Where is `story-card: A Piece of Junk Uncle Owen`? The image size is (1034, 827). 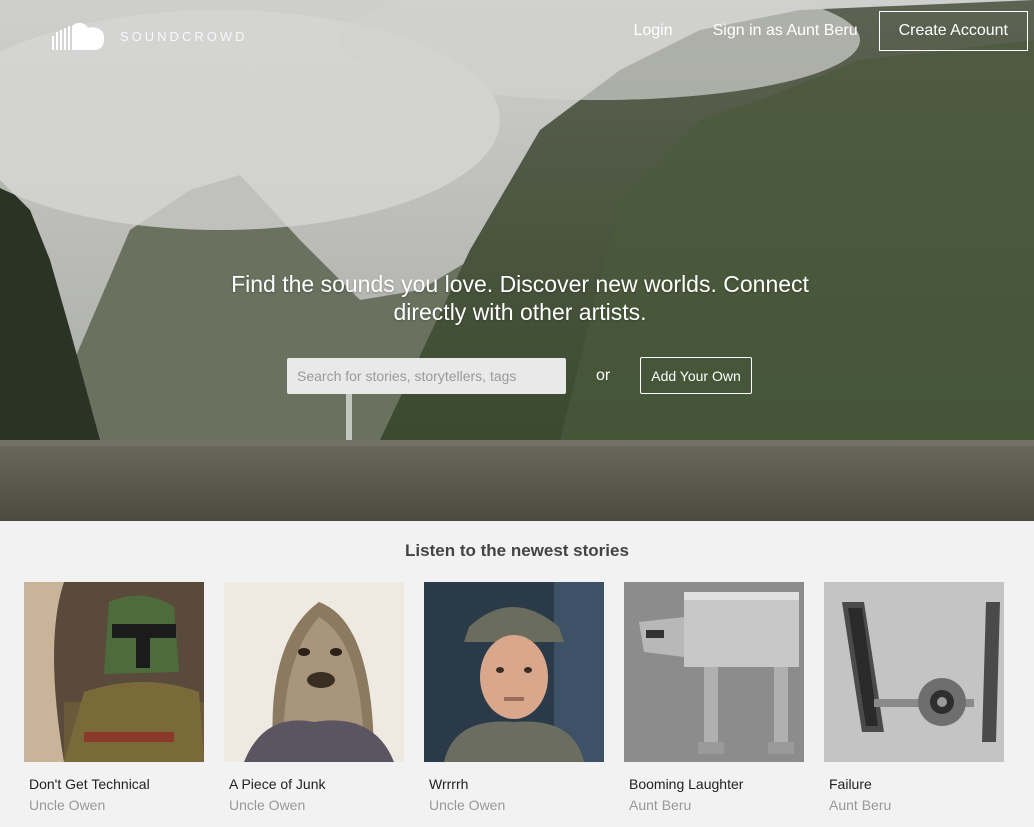
story-card: A Piece of Junk Uncle Owen is located at coordinates (314, 697).